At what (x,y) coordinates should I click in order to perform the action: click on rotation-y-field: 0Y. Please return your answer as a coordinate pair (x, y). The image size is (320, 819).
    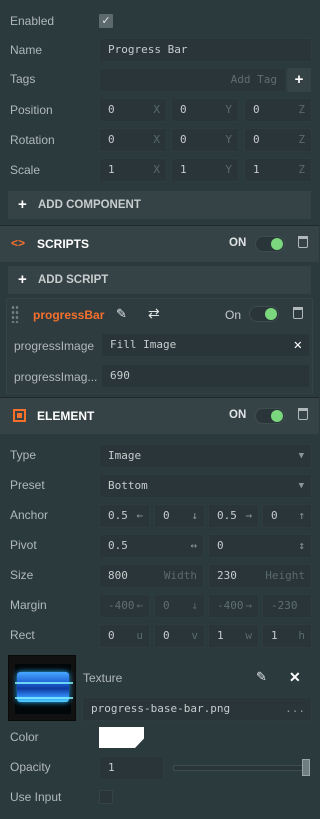
    Looking at the image, I should click on (205, 140).